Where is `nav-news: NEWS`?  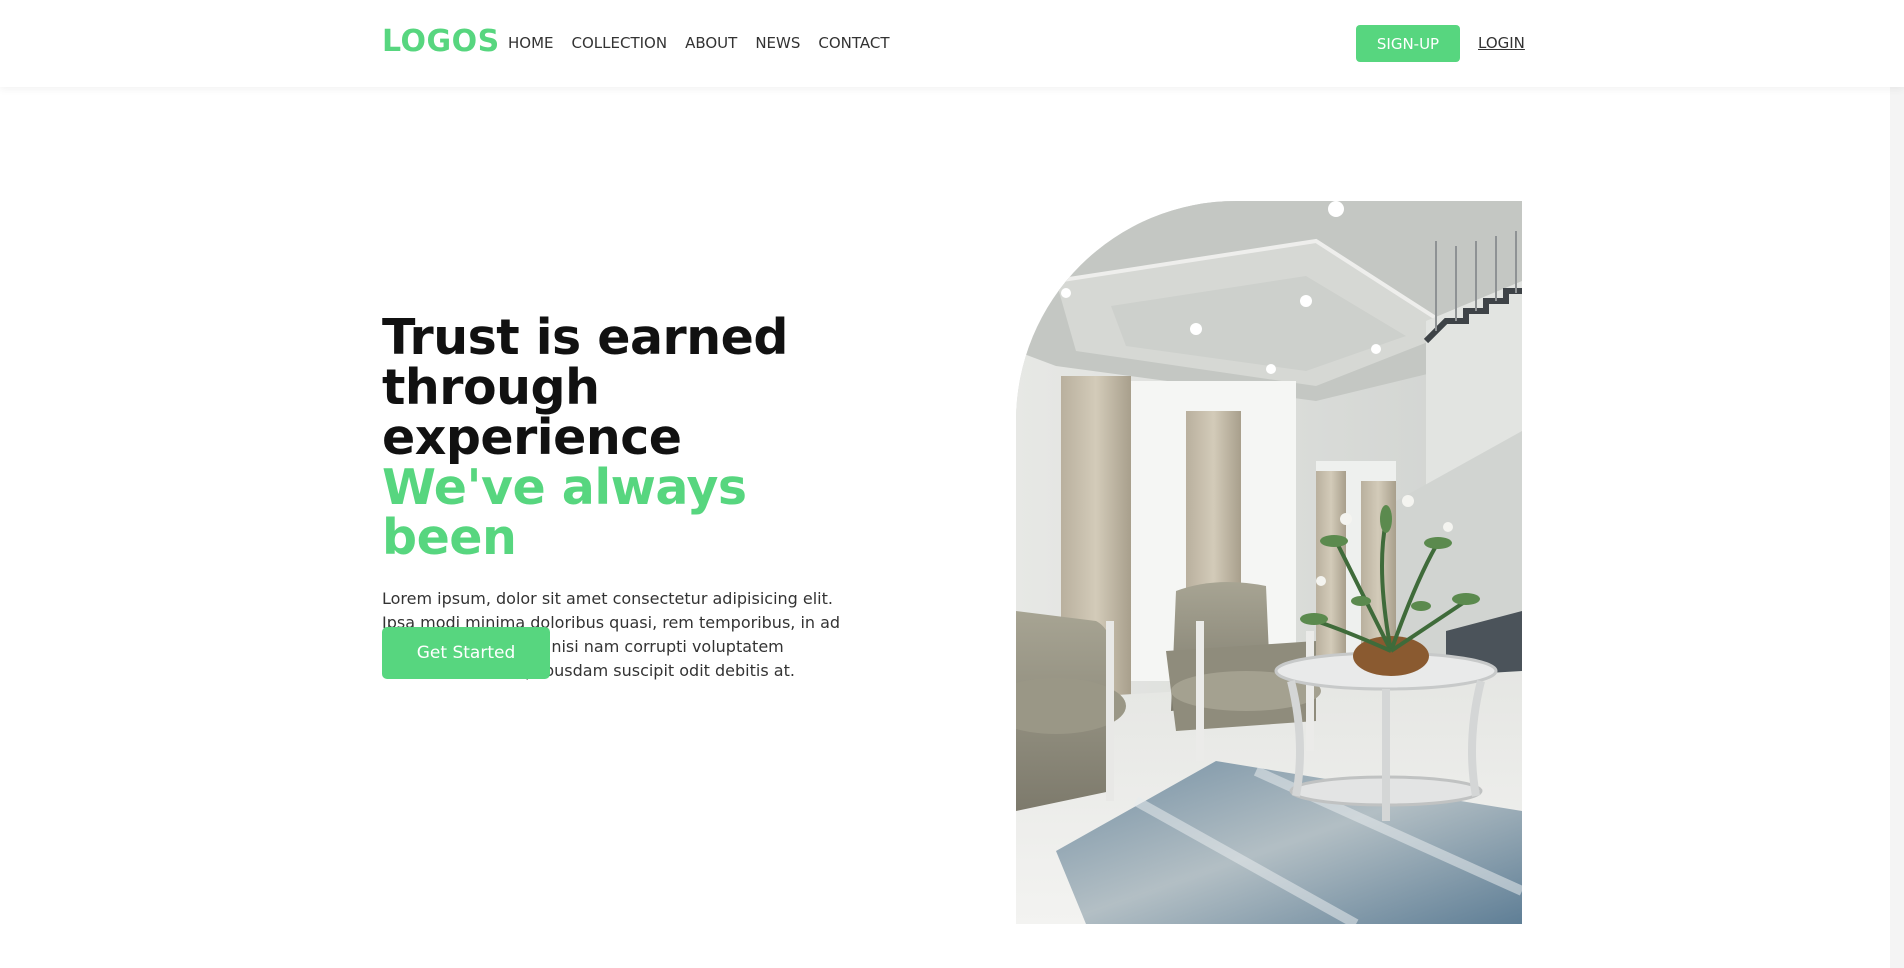 nav-news: NEWS is located at coordinates (777, 43).